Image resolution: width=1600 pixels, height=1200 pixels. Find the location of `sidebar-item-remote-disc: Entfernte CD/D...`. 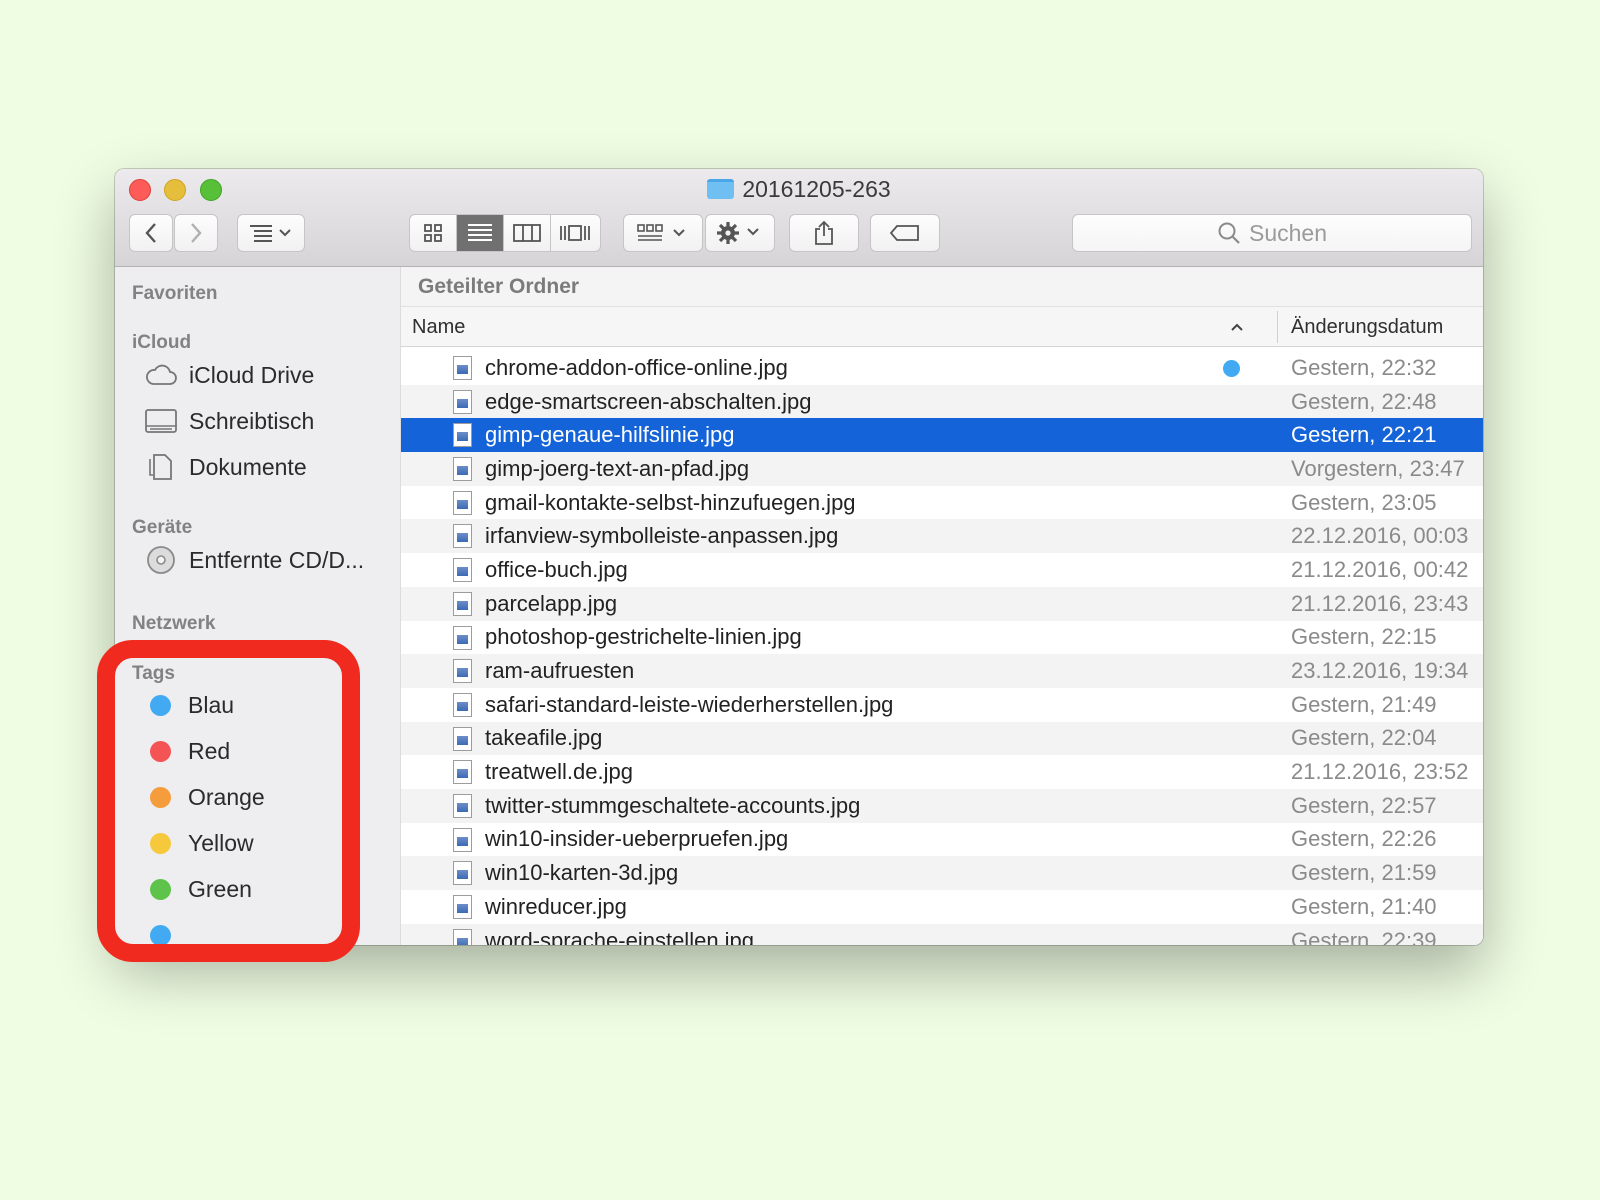

sidebar-item-remote-disc: Entfernte CD/D... is located at coordinates (254, 560).